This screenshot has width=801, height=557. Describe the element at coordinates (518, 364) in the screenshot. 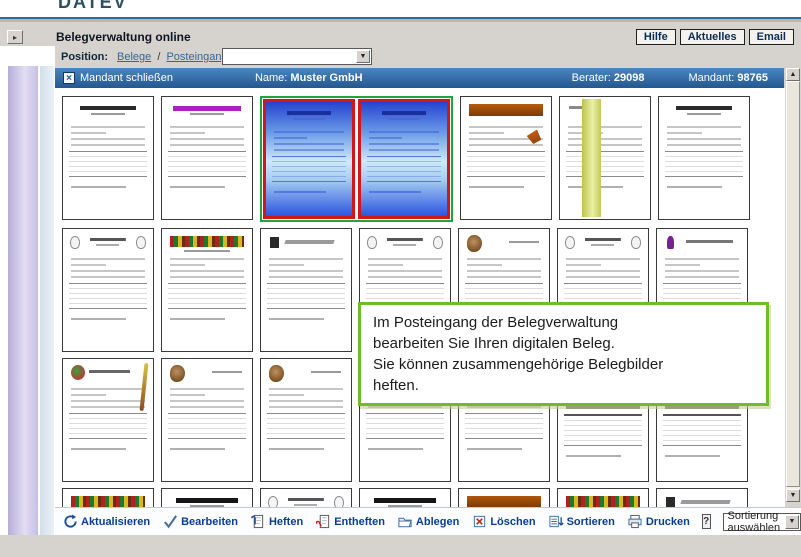

I see `info-callout-line: Sie können zusammengehörige Belegbilder` at that location.